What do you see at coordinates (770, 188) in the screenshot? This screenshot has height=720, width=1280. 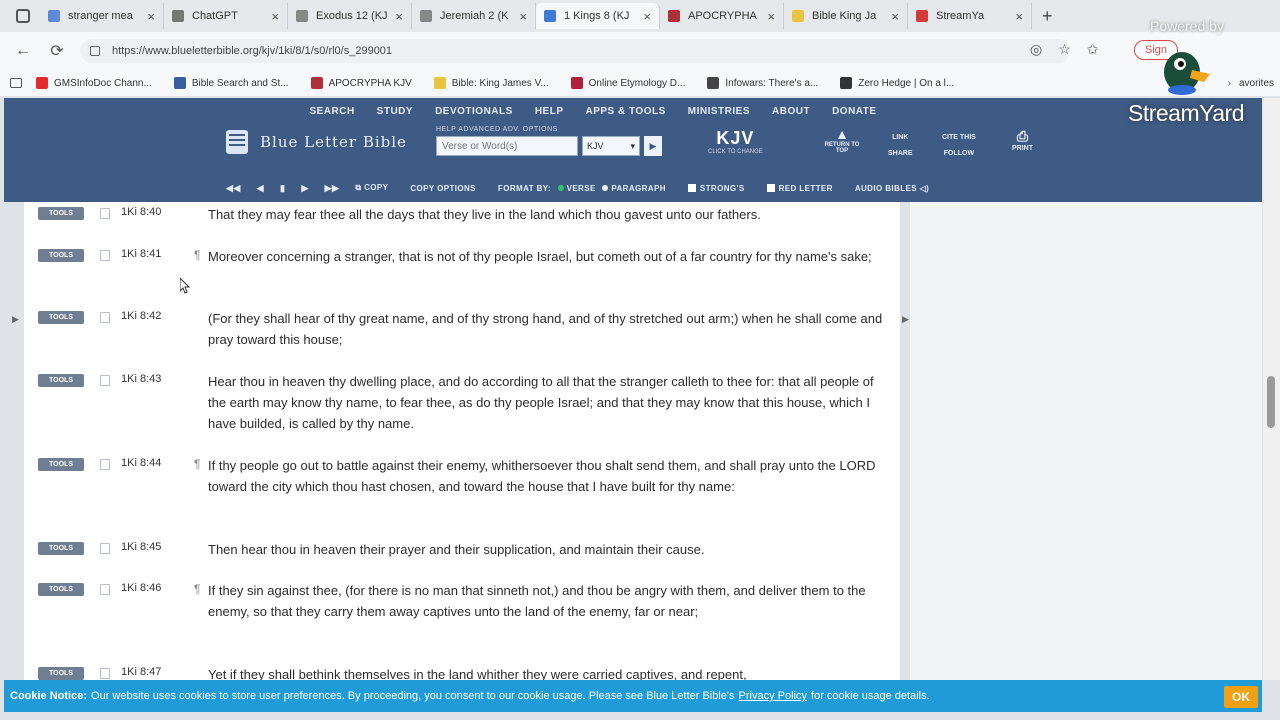 I see `red-letter-checkbox` at bounding box center [770, 188].